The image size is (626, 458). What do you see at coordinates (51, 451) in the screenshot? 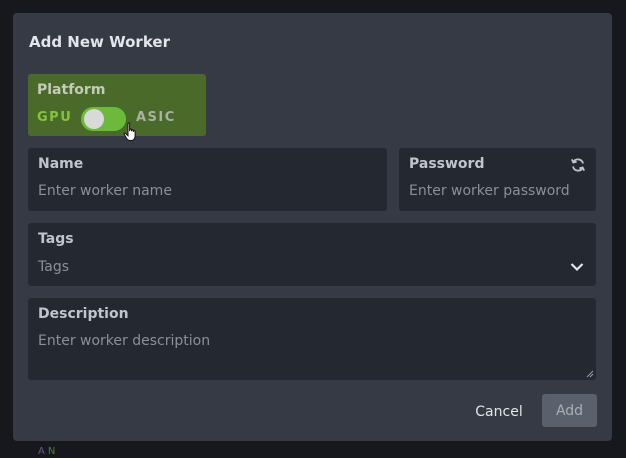
I see `backdrop-letter: N` at bounding box center [51, 451].